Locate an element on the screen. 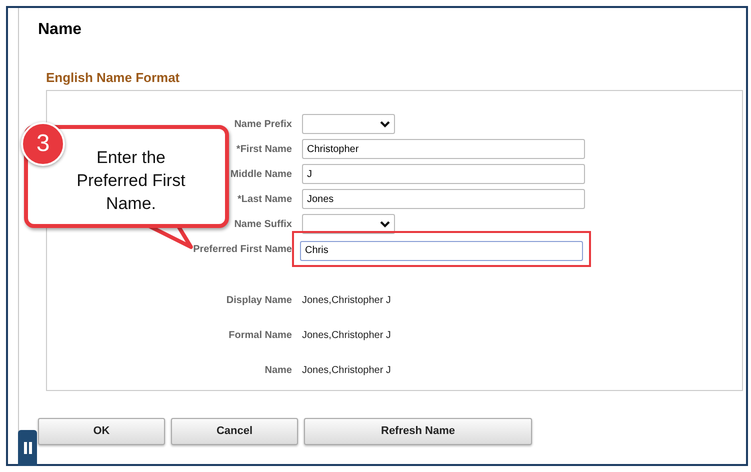  field-label: Middle Name is located at coordinates (261, 175).